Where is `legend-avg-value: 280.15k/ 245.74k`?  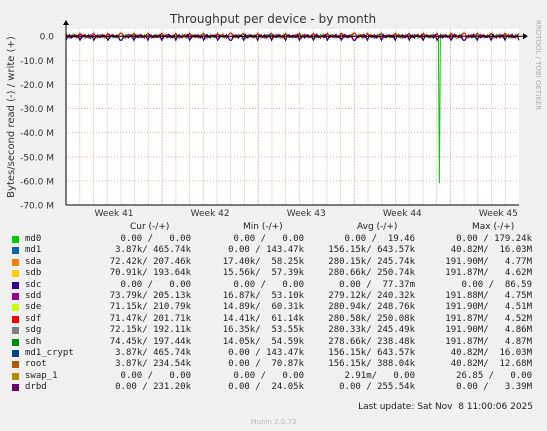
legend-avg-value: 280.15k/ 245.74k is located at coordinates (371, 261).